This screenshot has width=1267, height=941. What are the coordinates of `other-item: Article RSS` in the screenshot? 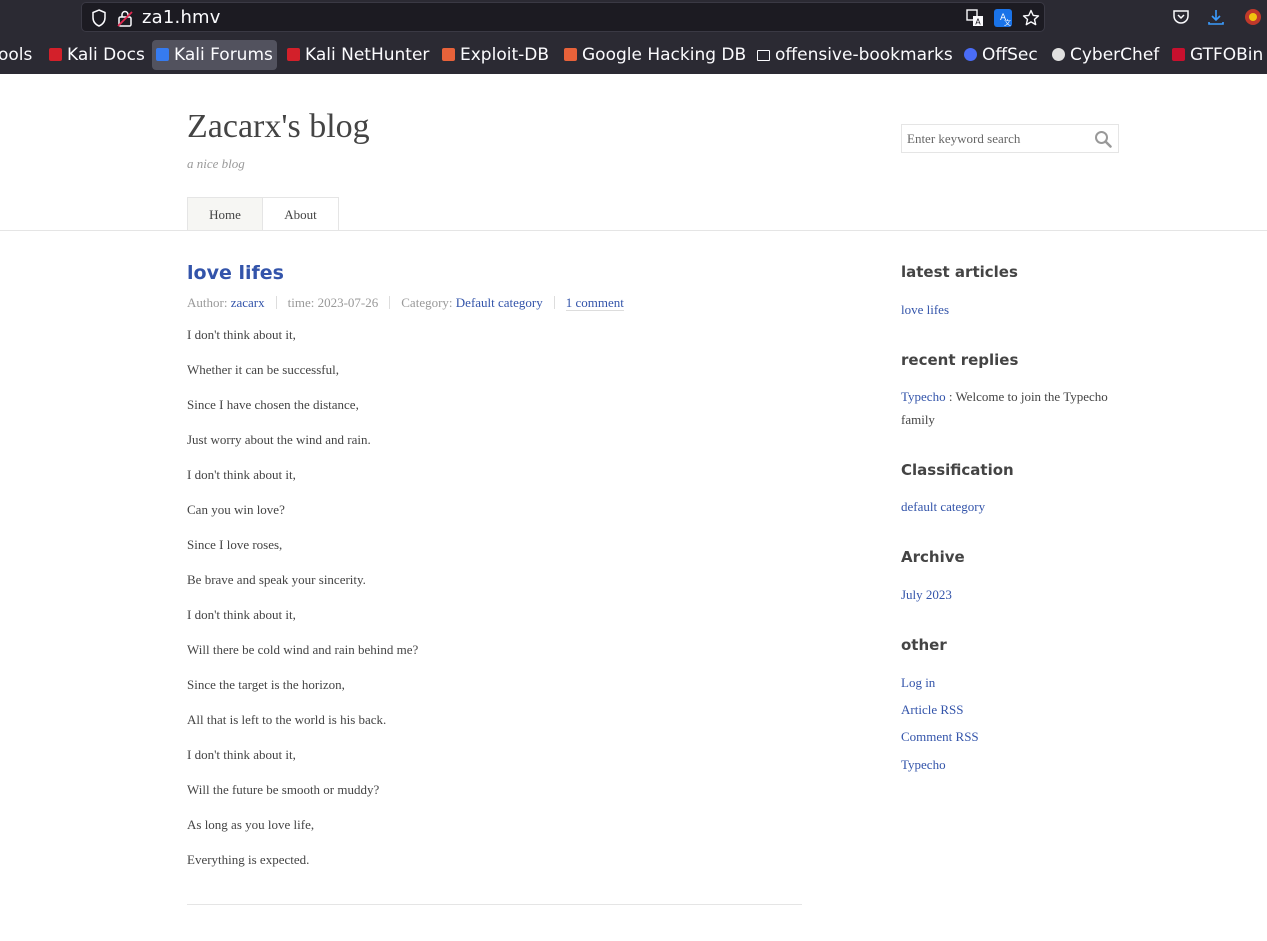 It's located at (1006, 709).